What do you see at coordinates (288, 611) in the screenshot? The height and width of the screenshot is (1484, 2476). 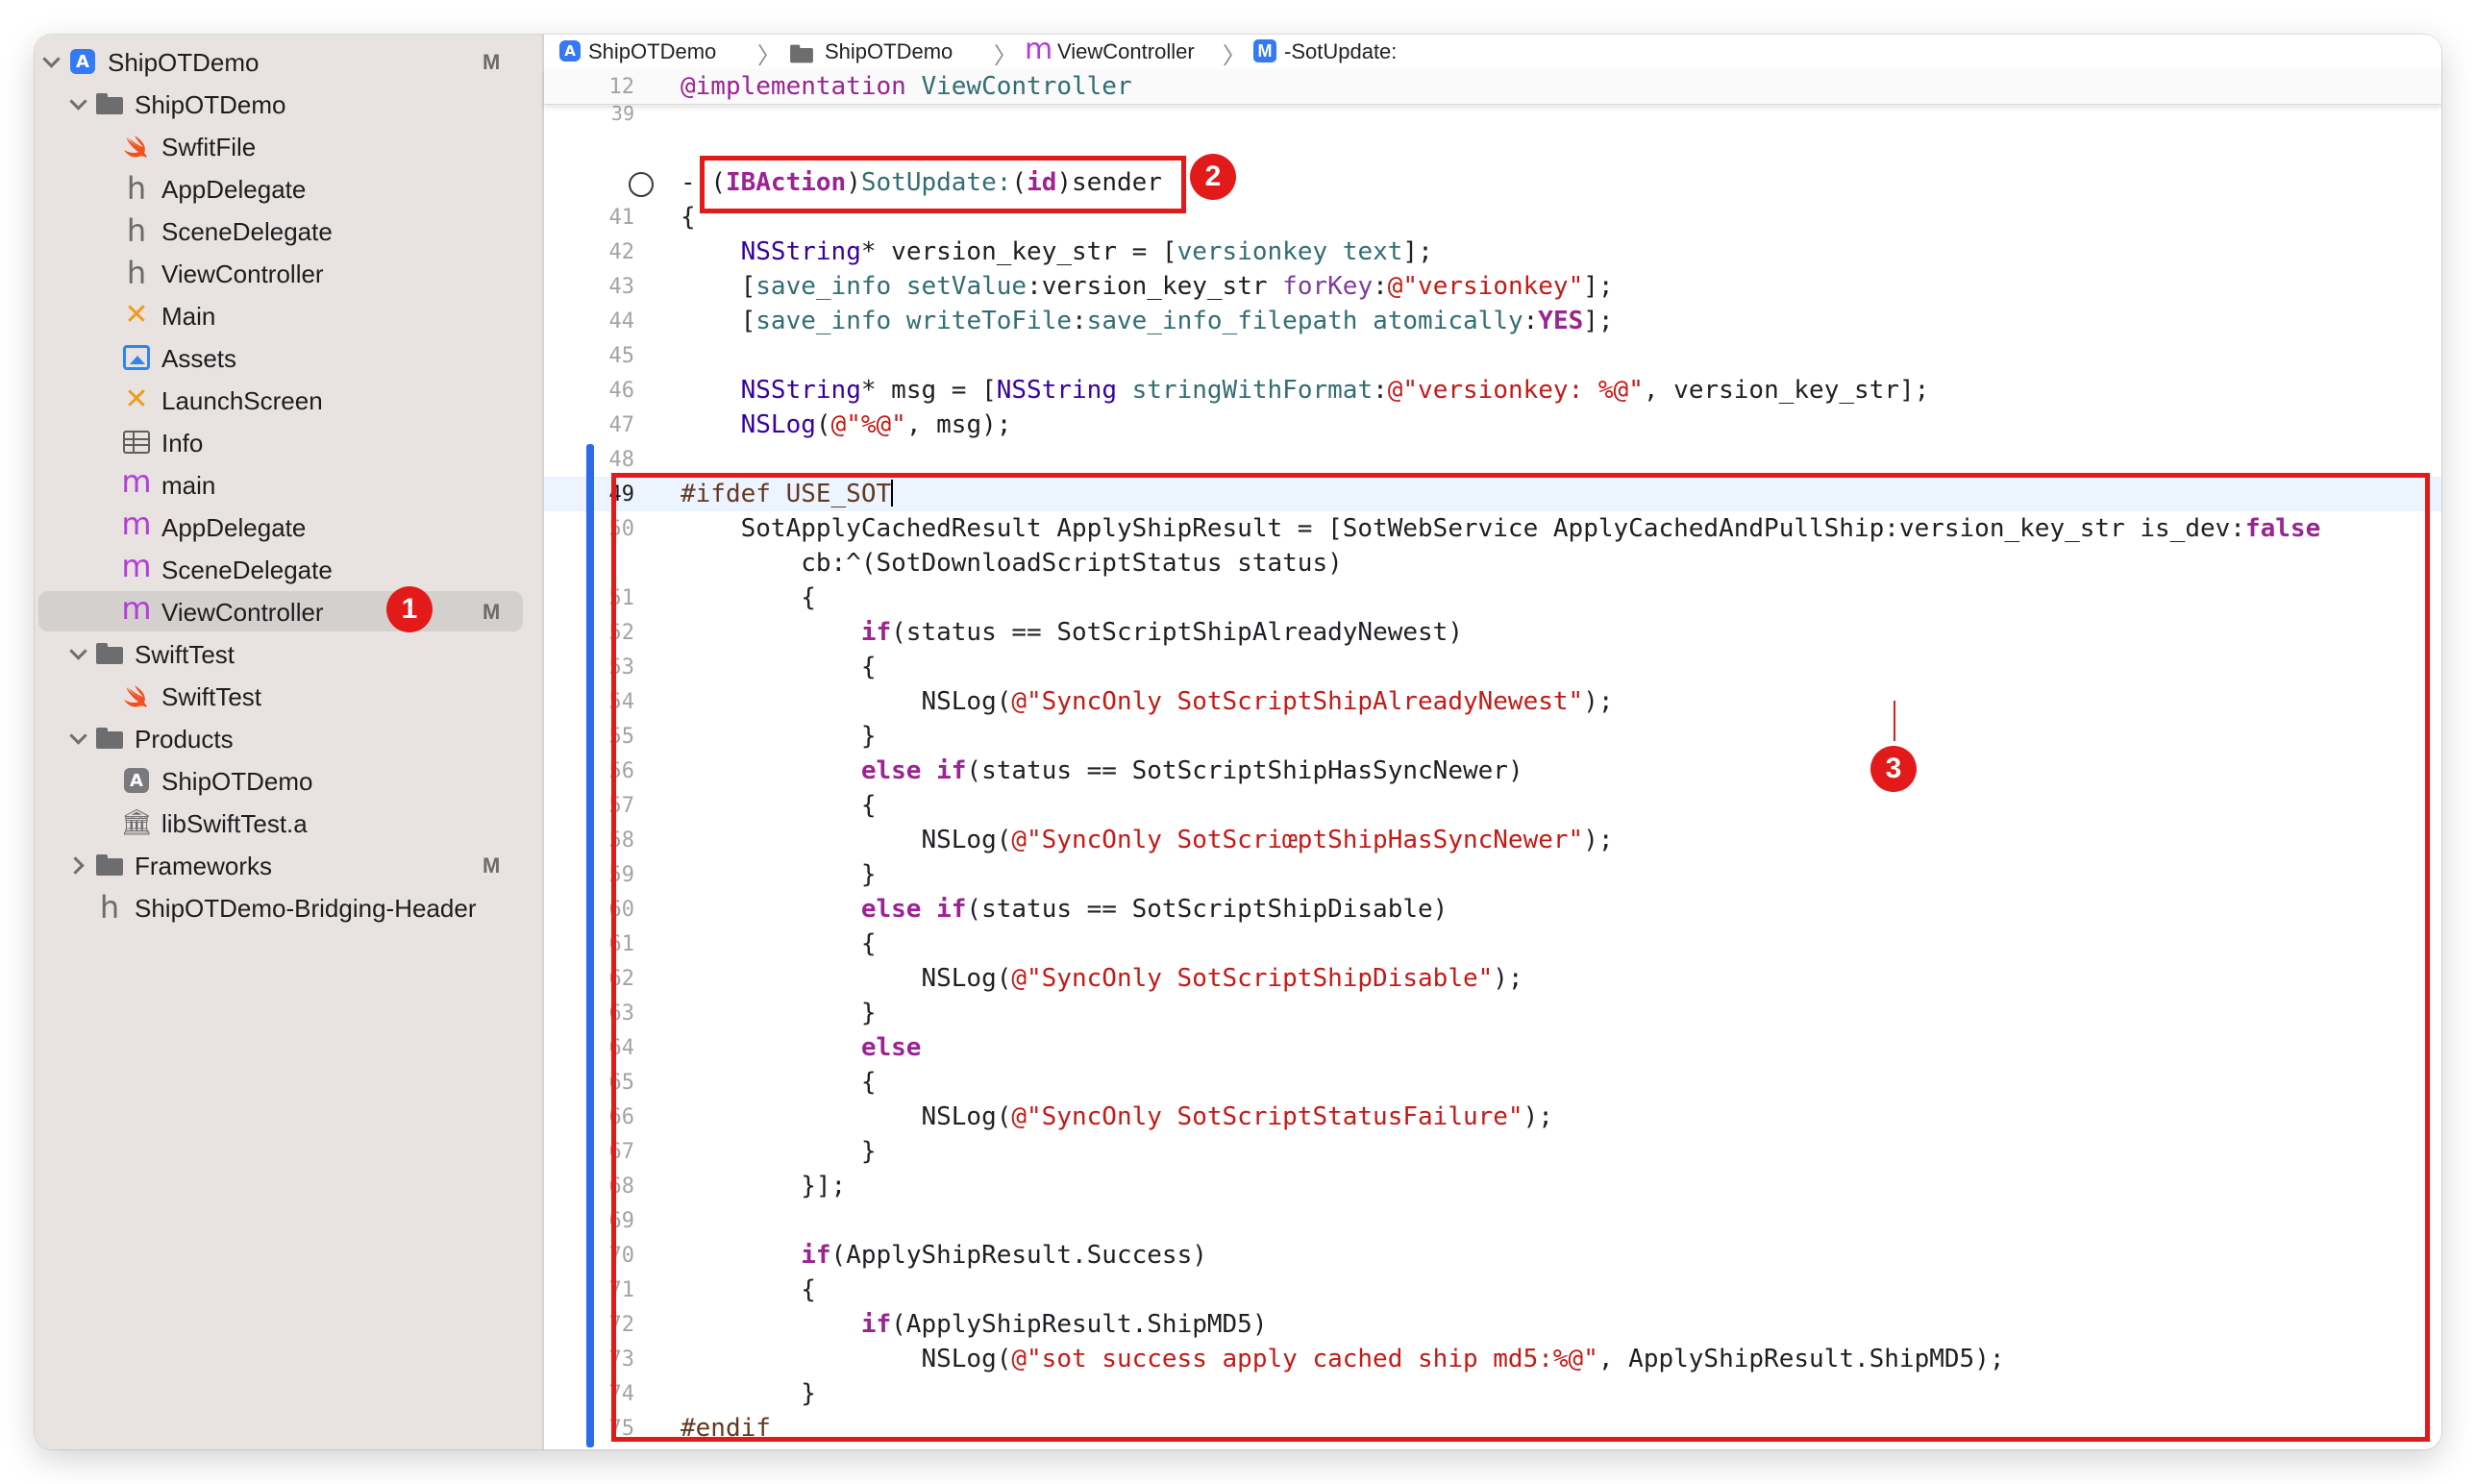 I see `nav-item-viewcontroller-m: m ViewController M` at bounding box center [288, 611].